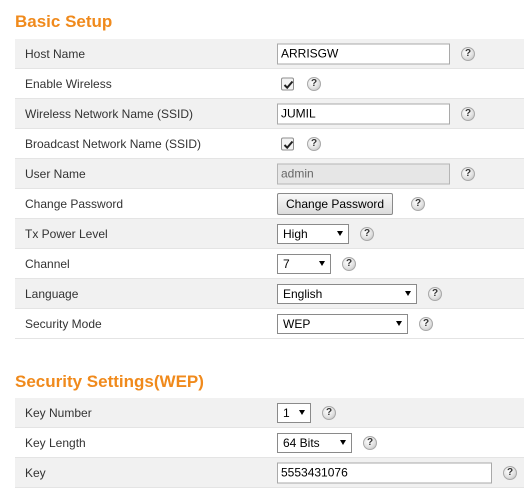 Image resolution: width=524 pixels, height=504 pixels. Describe the element at coordinates (64, 21) in the screenshot. I see `basic-setup-title: Basic Setup` at that location.